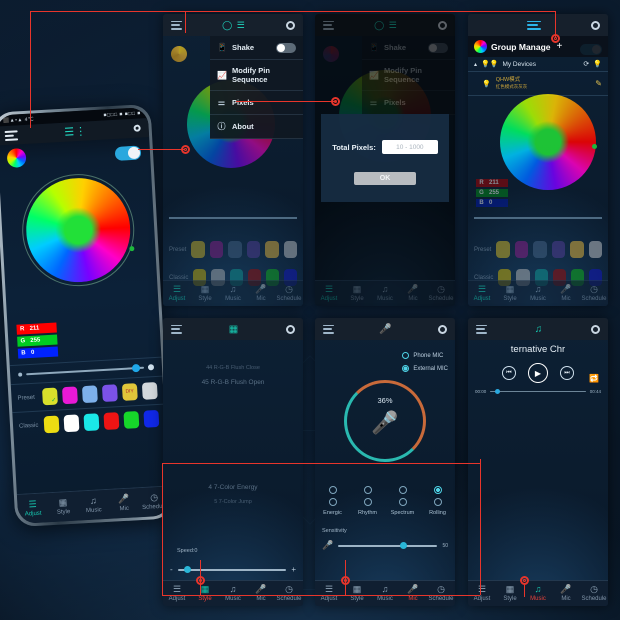  What do you see at coordinates (137, 128) in the screenshot?
I see `record-dot-icon` at bounding box center [137, 128].